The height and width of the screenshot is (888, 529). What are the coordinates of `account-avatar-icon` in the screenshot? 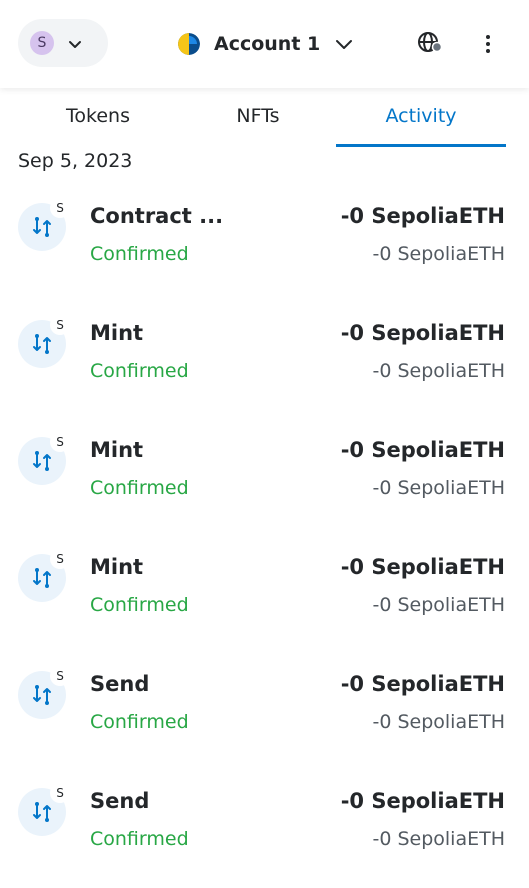 It's located at (189, 44).